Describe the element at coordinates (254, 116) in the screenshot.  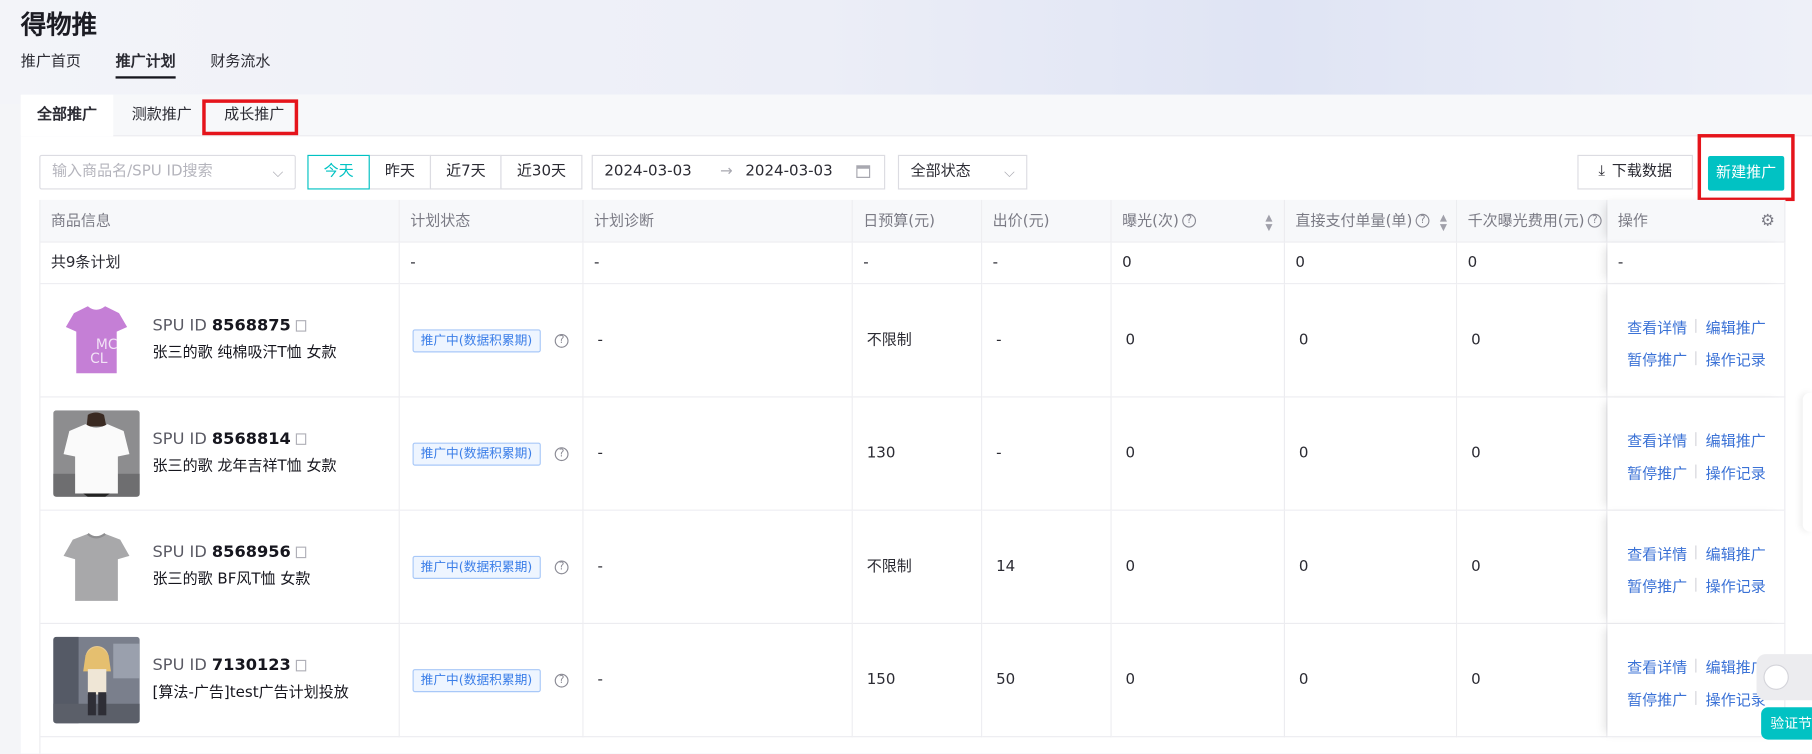
I see `tab-growth: 成长推广` at that location.